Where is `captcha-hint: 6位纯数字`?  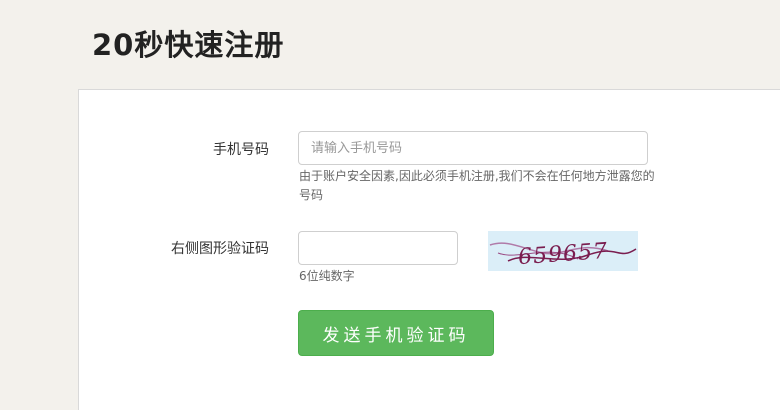
captcha-hint: 6位纯数字 is located at coordinates (327, 276).